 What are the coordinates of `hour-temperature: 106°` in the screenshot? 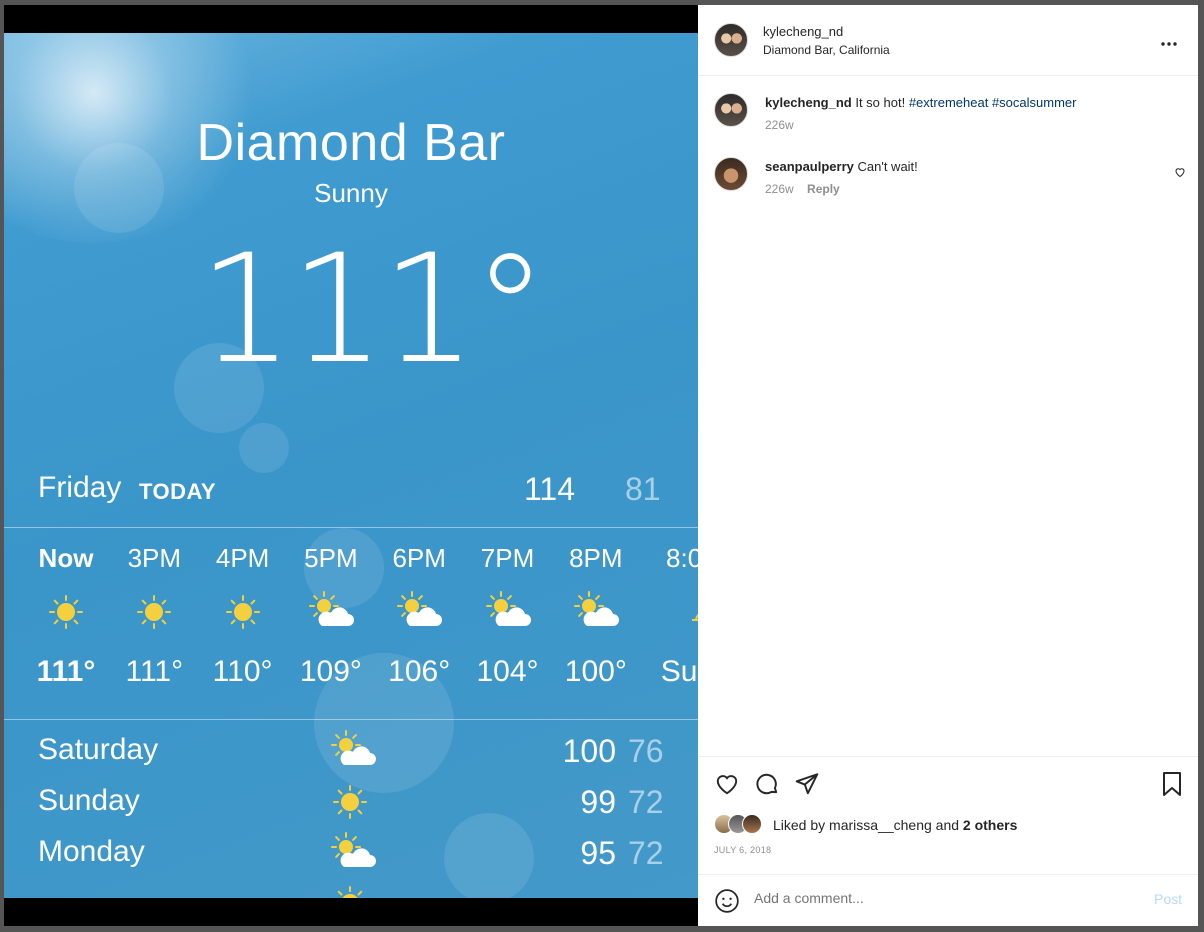 It's located at (419, 671).